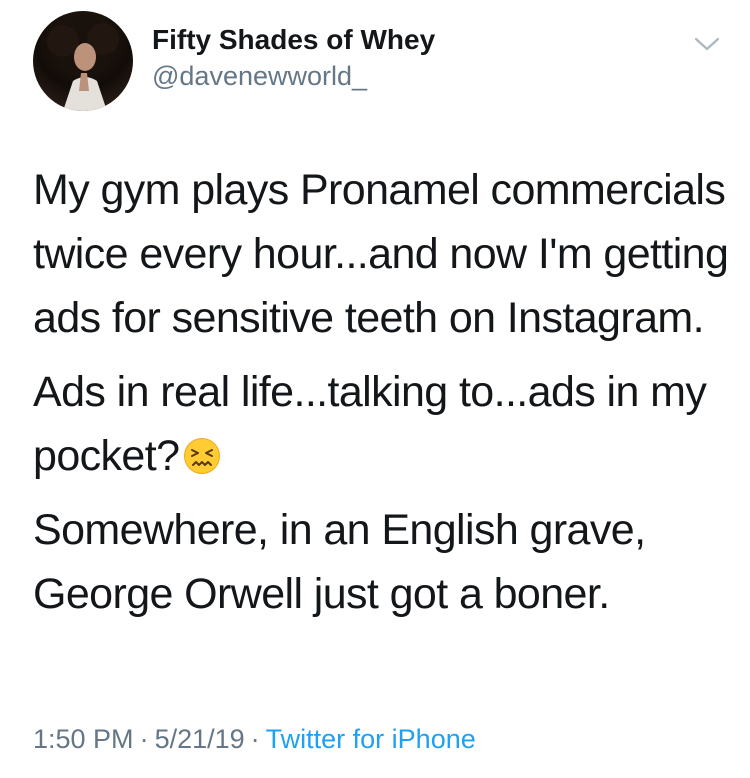 Image resolution: width=750 pixels, height=778 pixels. What do you see at coordinates (200, 739) in the screenshot?
I see `tweet-date: 5/21/19` at bounding box center [200, 739].